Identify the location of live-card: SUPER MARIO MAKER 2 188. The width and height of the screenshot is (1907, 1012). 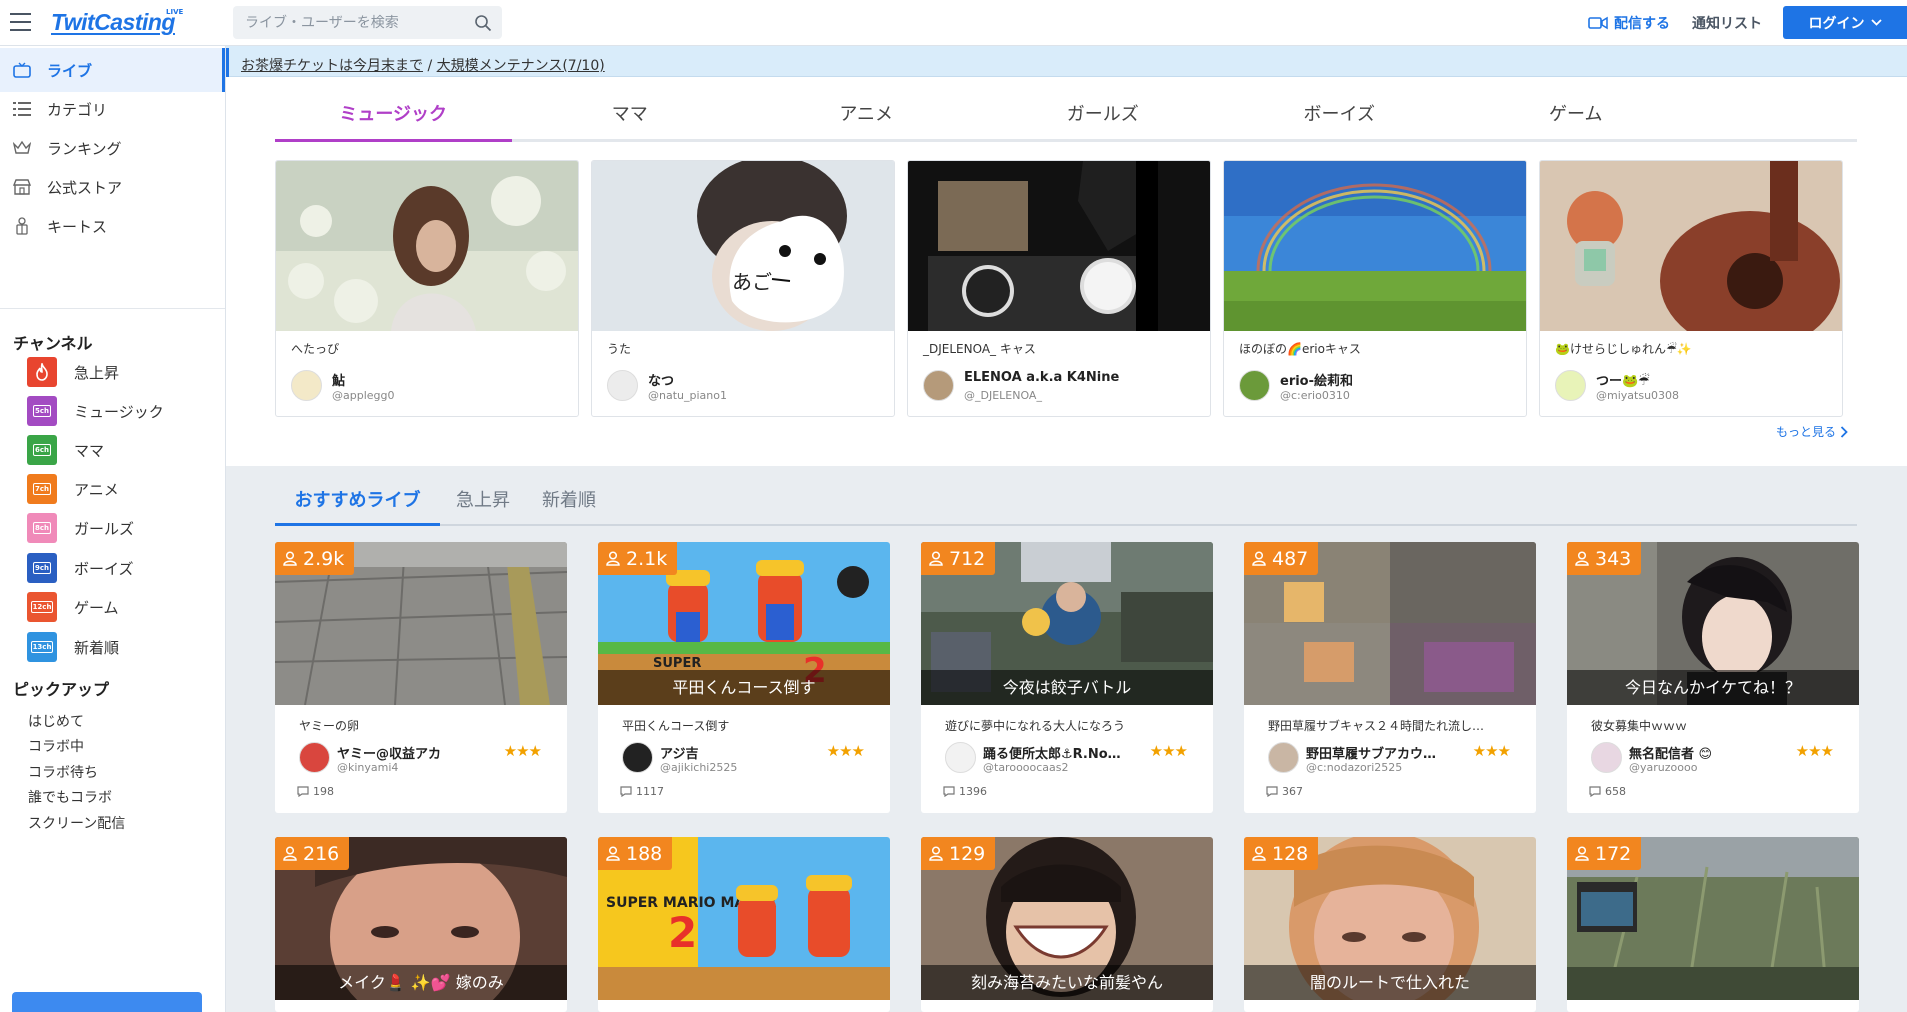
(744, 924).